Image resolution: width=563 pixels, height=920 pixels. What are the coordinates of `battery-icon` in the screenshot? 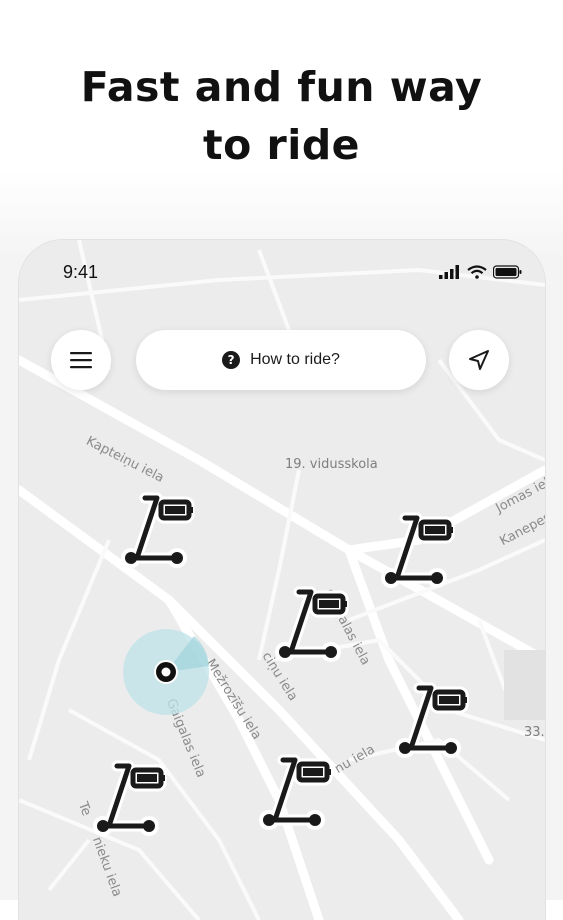 It's located at (507, 272).